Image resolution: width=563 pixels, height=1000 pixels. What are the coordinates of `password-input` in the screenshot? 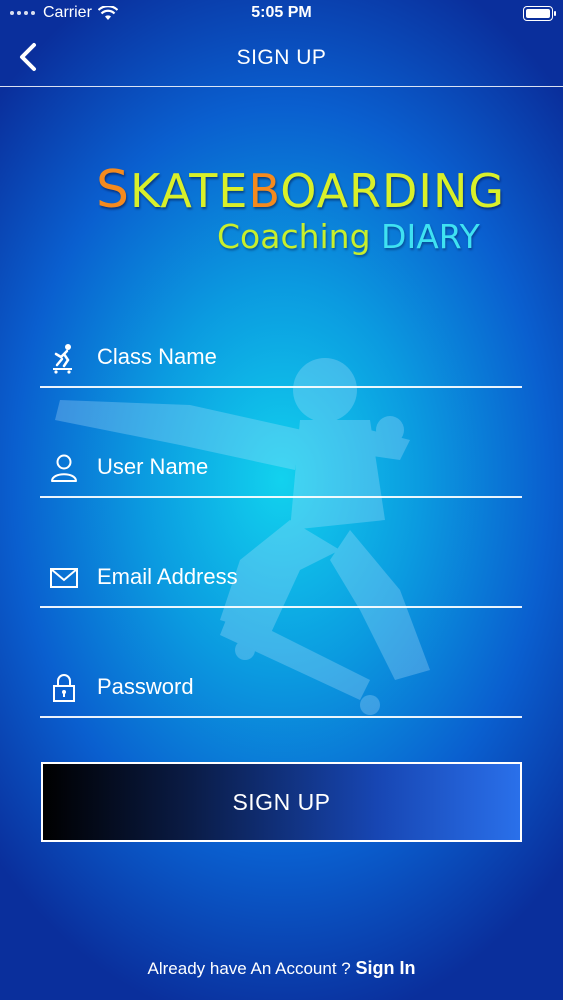 It's located at (302, 687).